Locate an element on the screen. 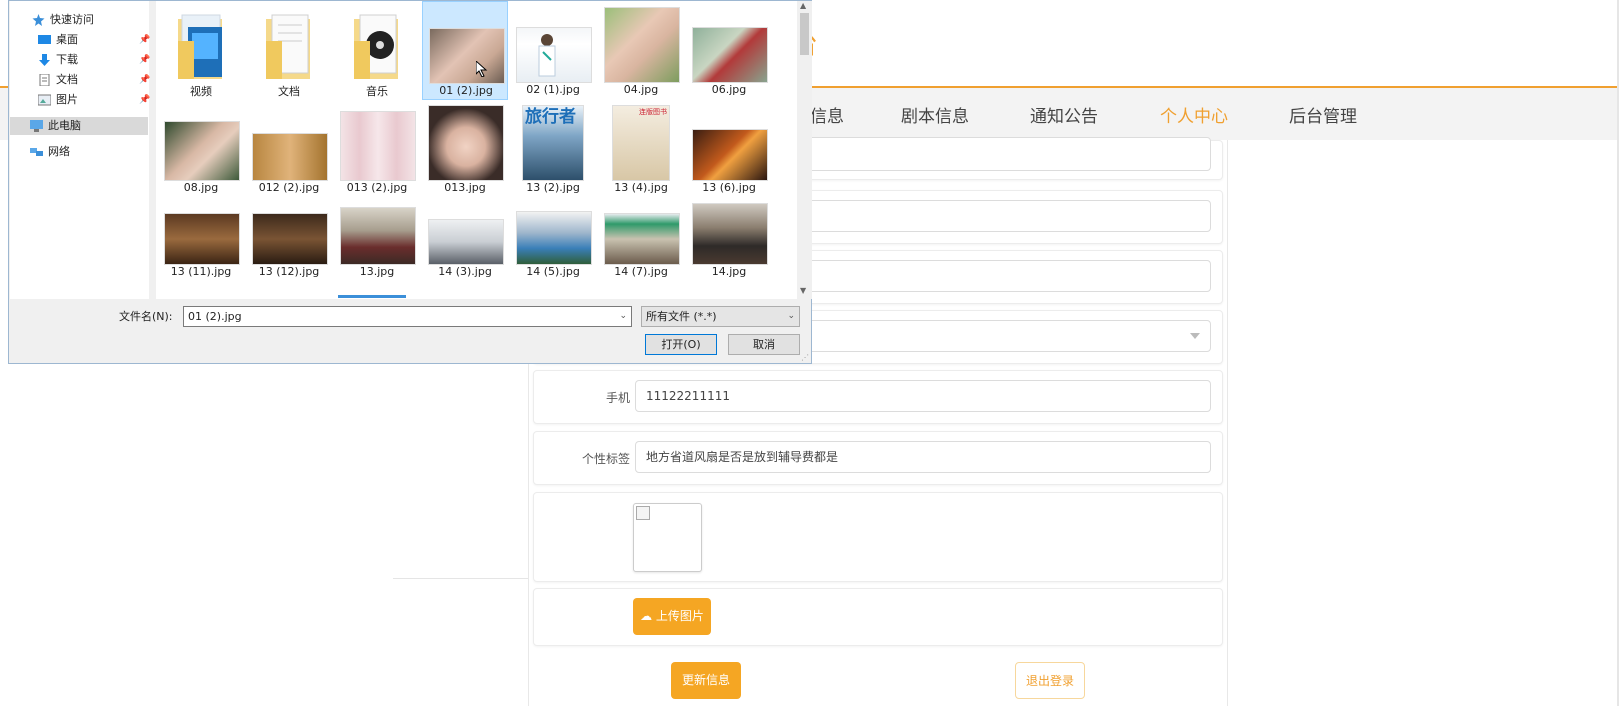 The image size is (1619, 706). file-name: 06.jpg is located at coordinates (729, 89).